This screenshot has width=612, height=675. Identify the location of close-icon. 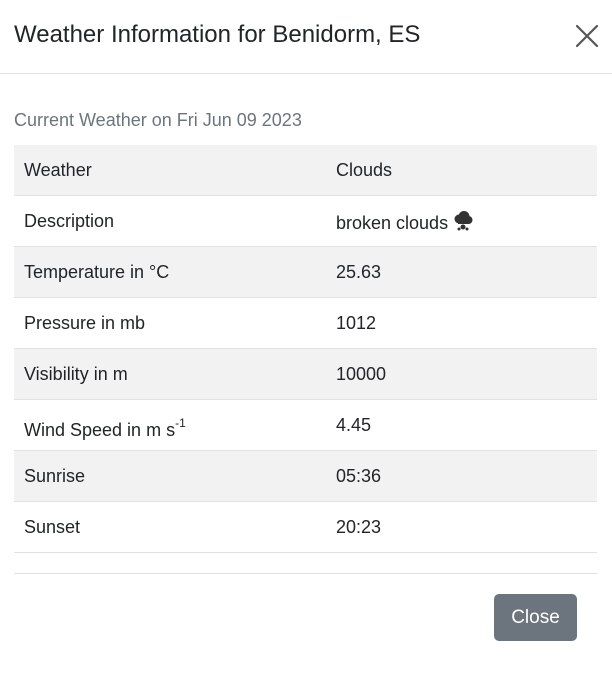
(587, 36).